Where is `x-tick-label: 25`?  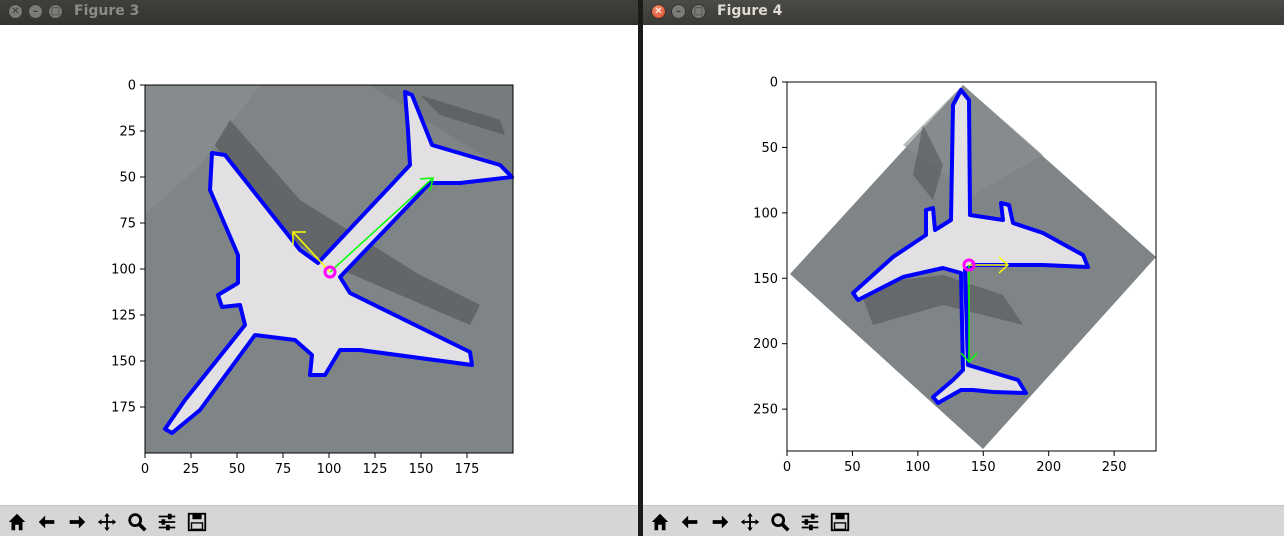 x-tick-label: 25 is located at coordinates (191, 469).